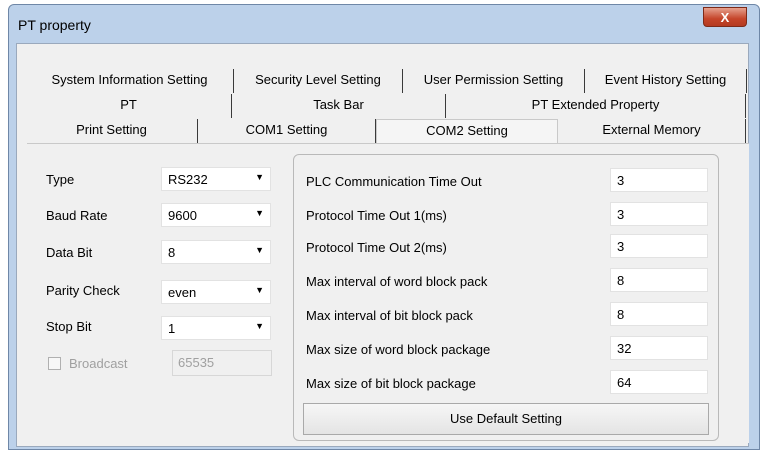  Describe the element at coordinates (652, 131) in the screenshot. I see `tab-external-memory: External Memory` at that location.